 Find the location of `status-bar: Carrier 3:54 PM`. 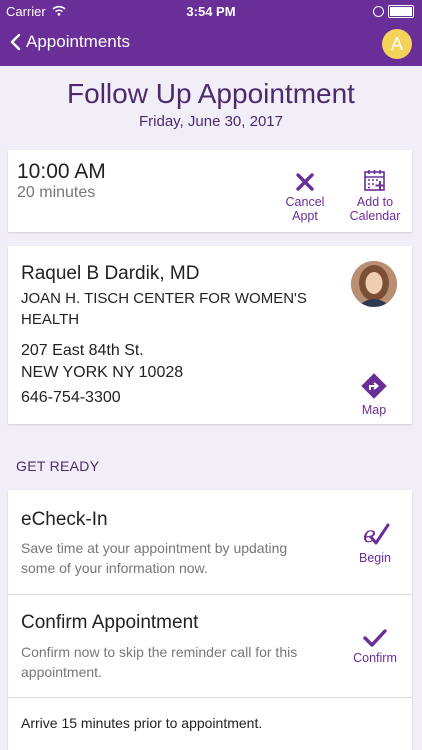

status-bar: Carrier 3:54 PM is located at coordinates (211, 11).